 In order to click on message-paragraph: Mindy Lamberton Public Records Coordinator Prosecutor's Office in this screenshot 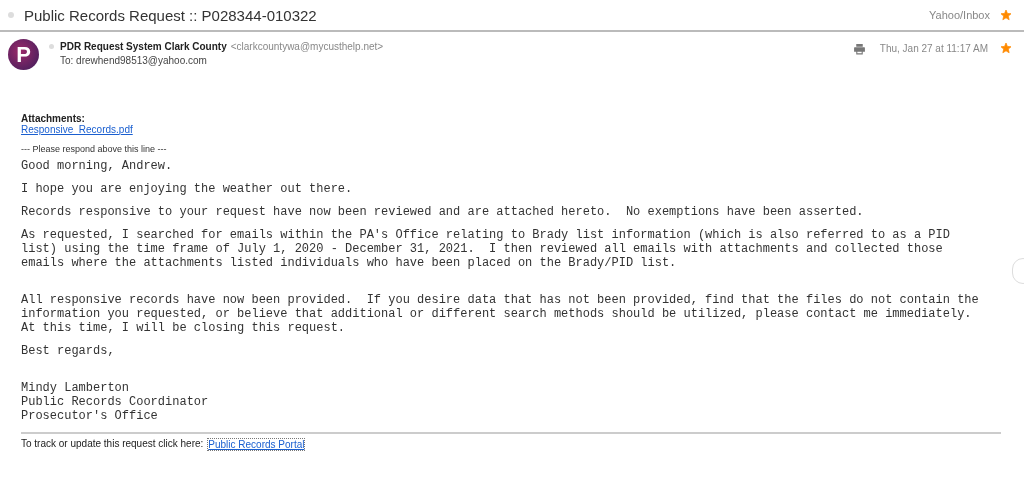, I will do `click(115, 402)`.